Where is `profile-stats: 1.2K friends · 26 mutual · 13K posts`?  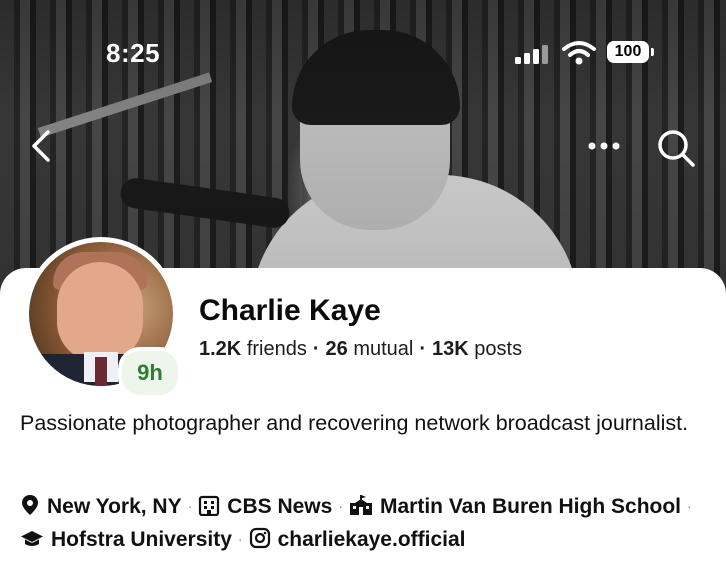 profile-stats: 1.2K friends · 26 mutual · 13K posts is located at coordinates (360, 349).